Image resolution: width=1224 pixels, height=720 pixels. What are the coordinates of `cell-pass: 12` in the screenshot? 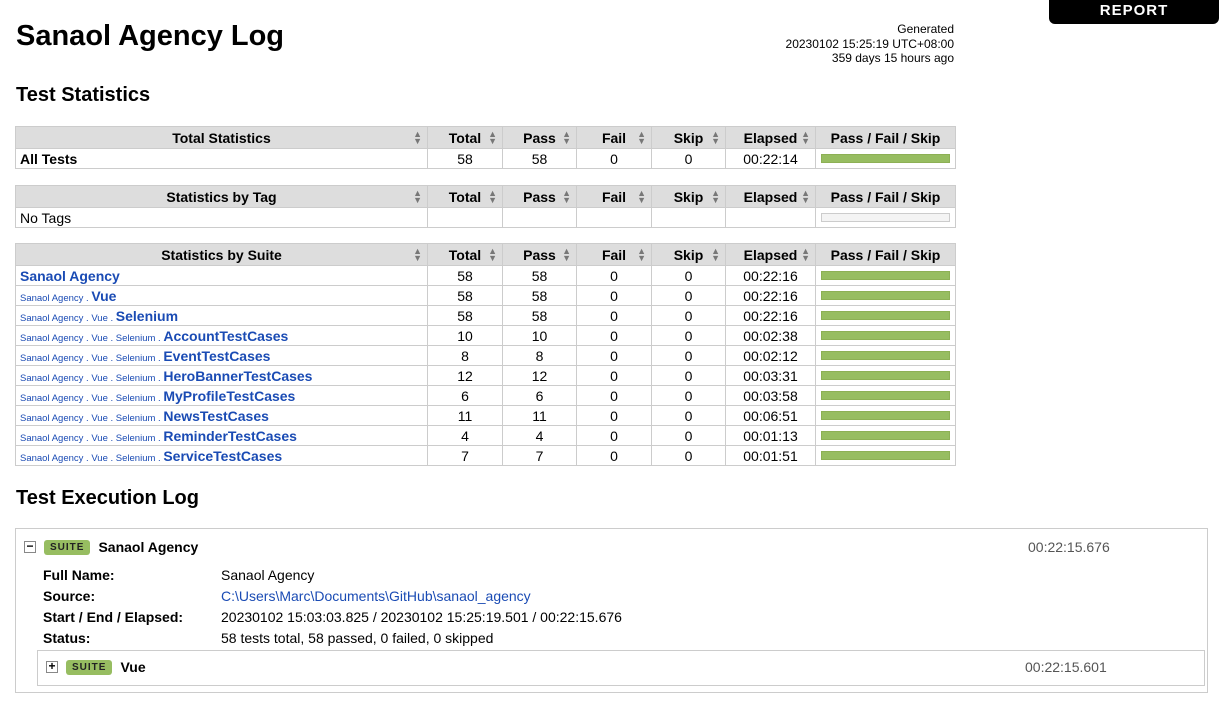 It's located at (539, 375).